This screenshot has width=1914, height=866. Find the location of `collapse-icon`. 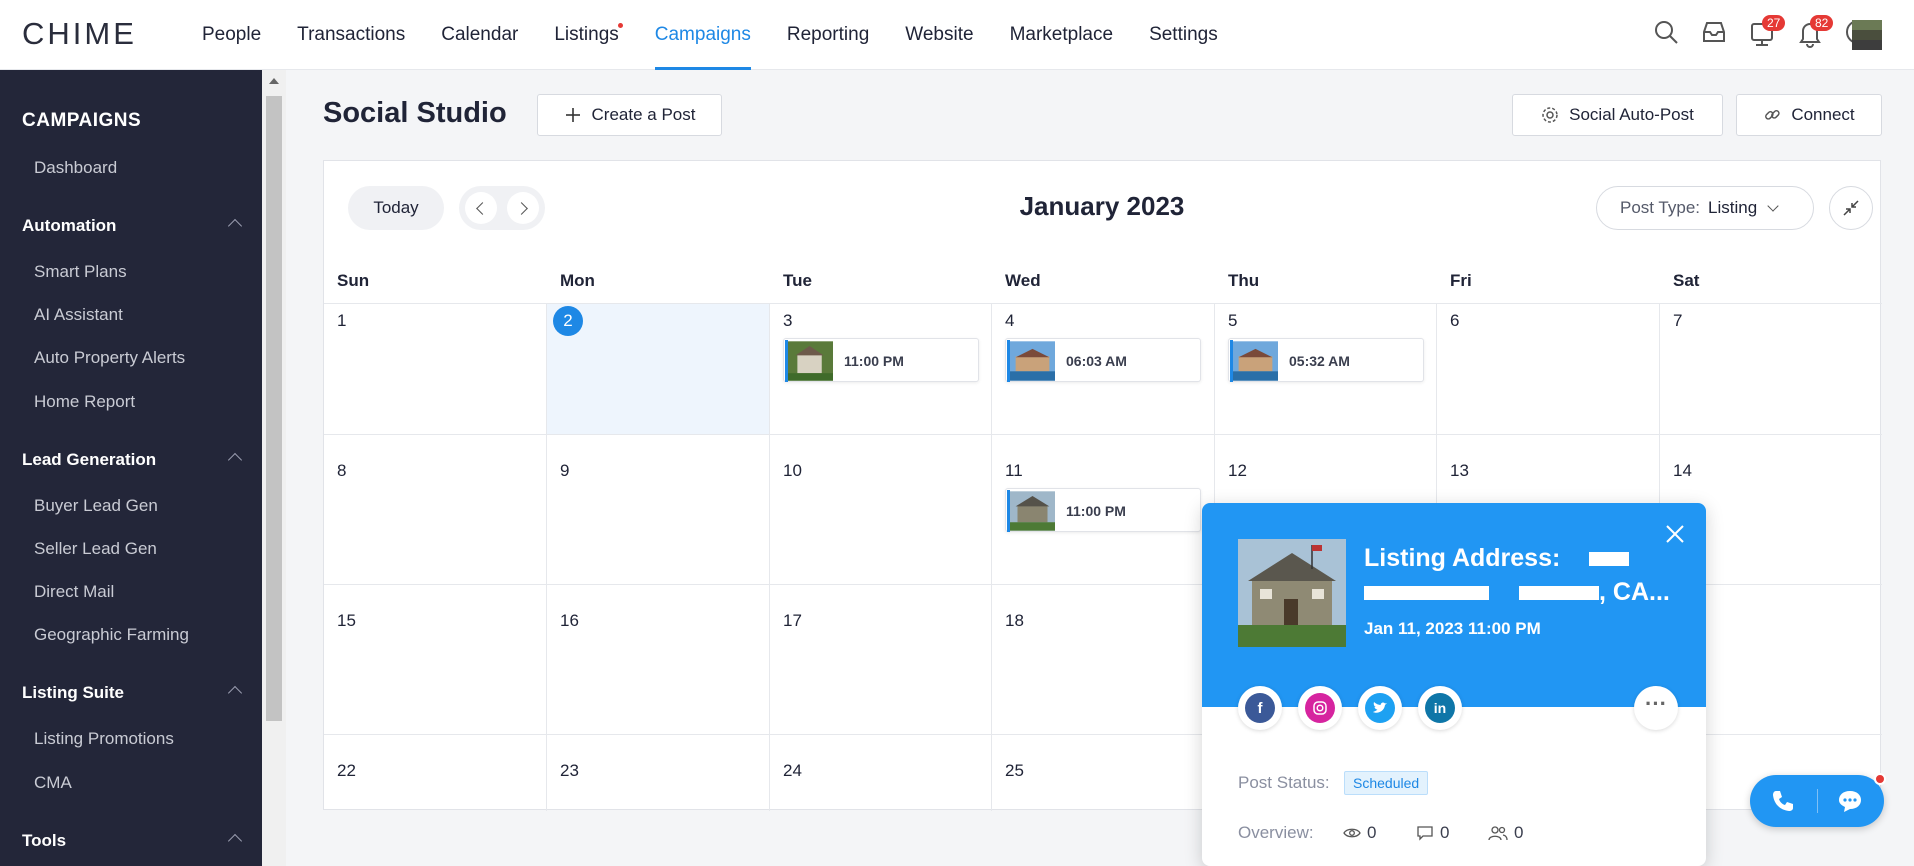

collapse-icon is located at coordinates (1851, 208).